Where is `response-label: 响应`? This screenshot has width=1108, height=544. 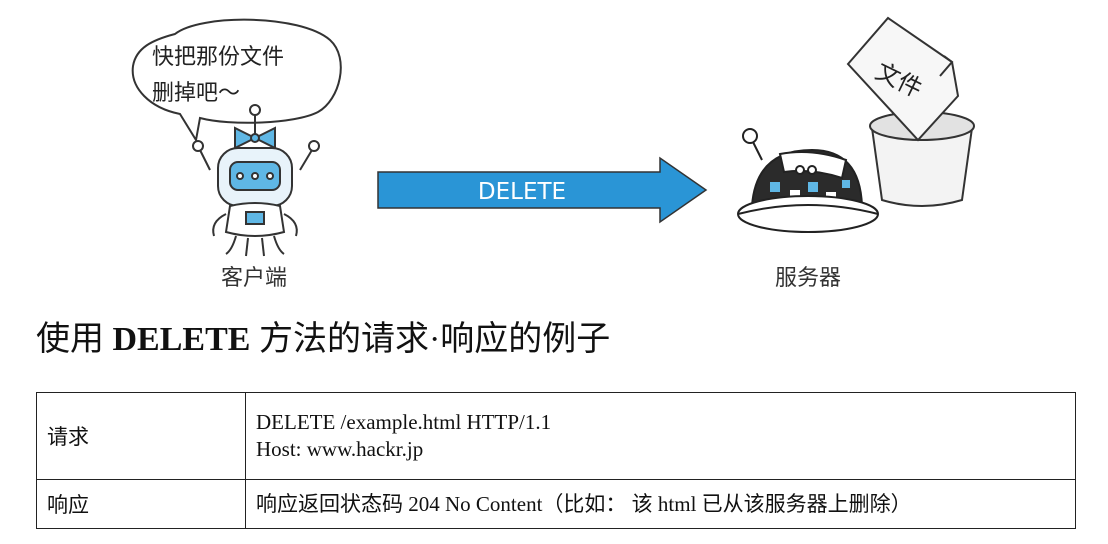
response-label: 响应 is located at coordinates (141, 504).